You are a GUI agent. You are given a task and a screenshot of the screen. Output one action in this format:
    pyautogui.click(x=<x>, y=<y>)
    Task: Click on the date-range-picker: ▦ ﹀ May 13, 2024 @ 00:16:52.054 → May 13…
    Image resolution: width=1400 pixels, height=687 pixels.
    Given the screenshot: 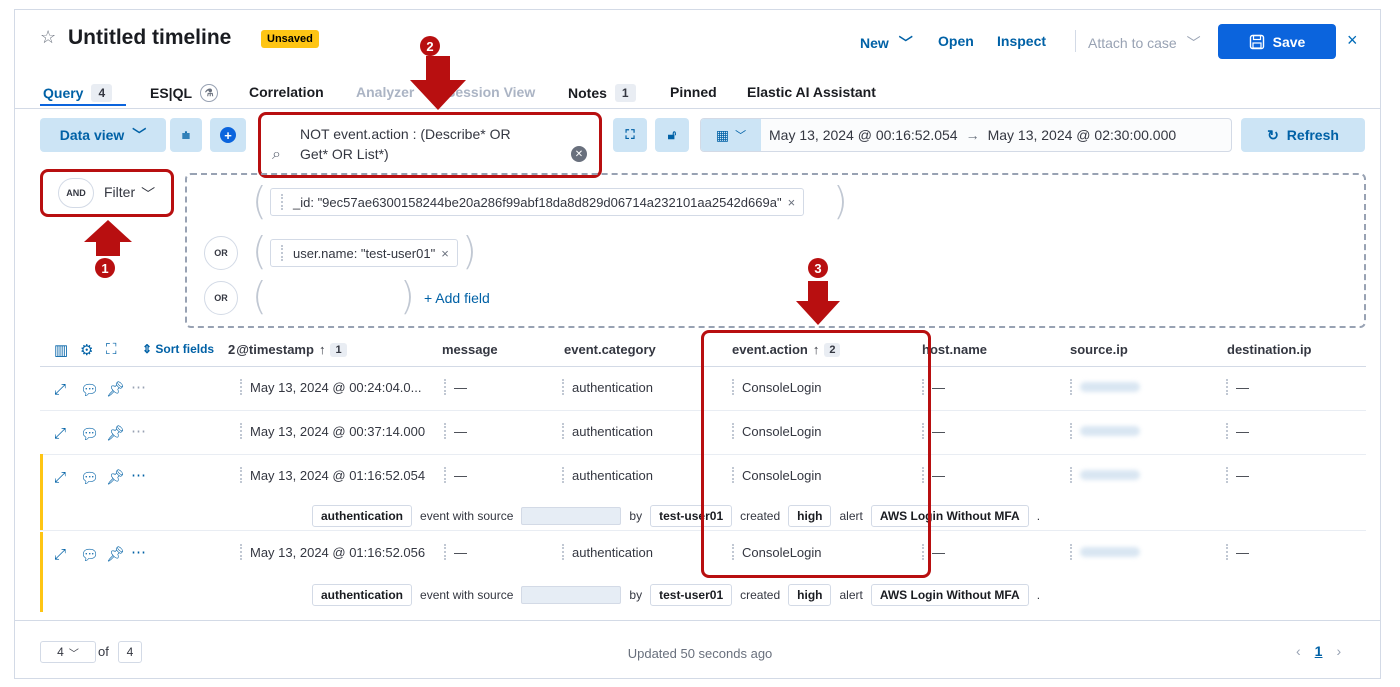 What is the action you would take?
    pyautogui.click(x=966, y=135)
    